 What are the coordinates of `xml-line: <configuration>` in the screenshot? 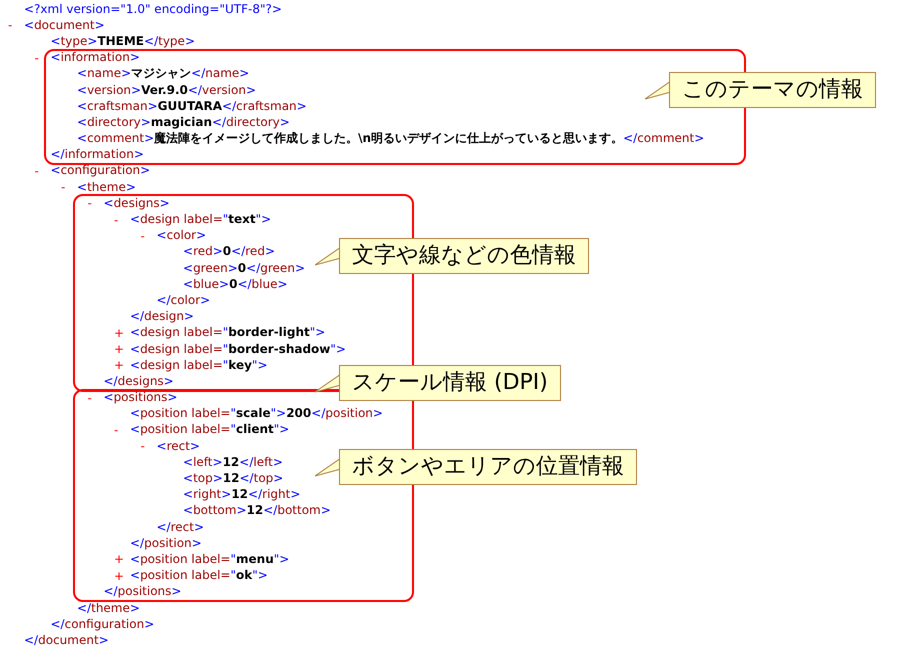 It's located at (100, 170).